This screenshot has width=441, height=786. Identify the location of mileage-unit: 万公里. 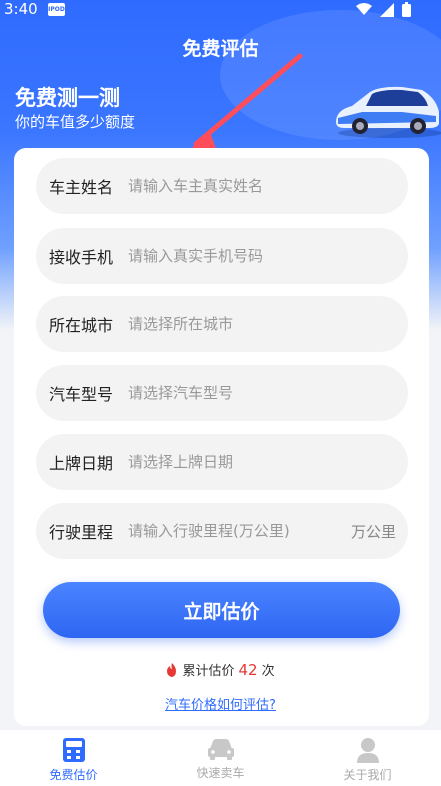
(373, 531).